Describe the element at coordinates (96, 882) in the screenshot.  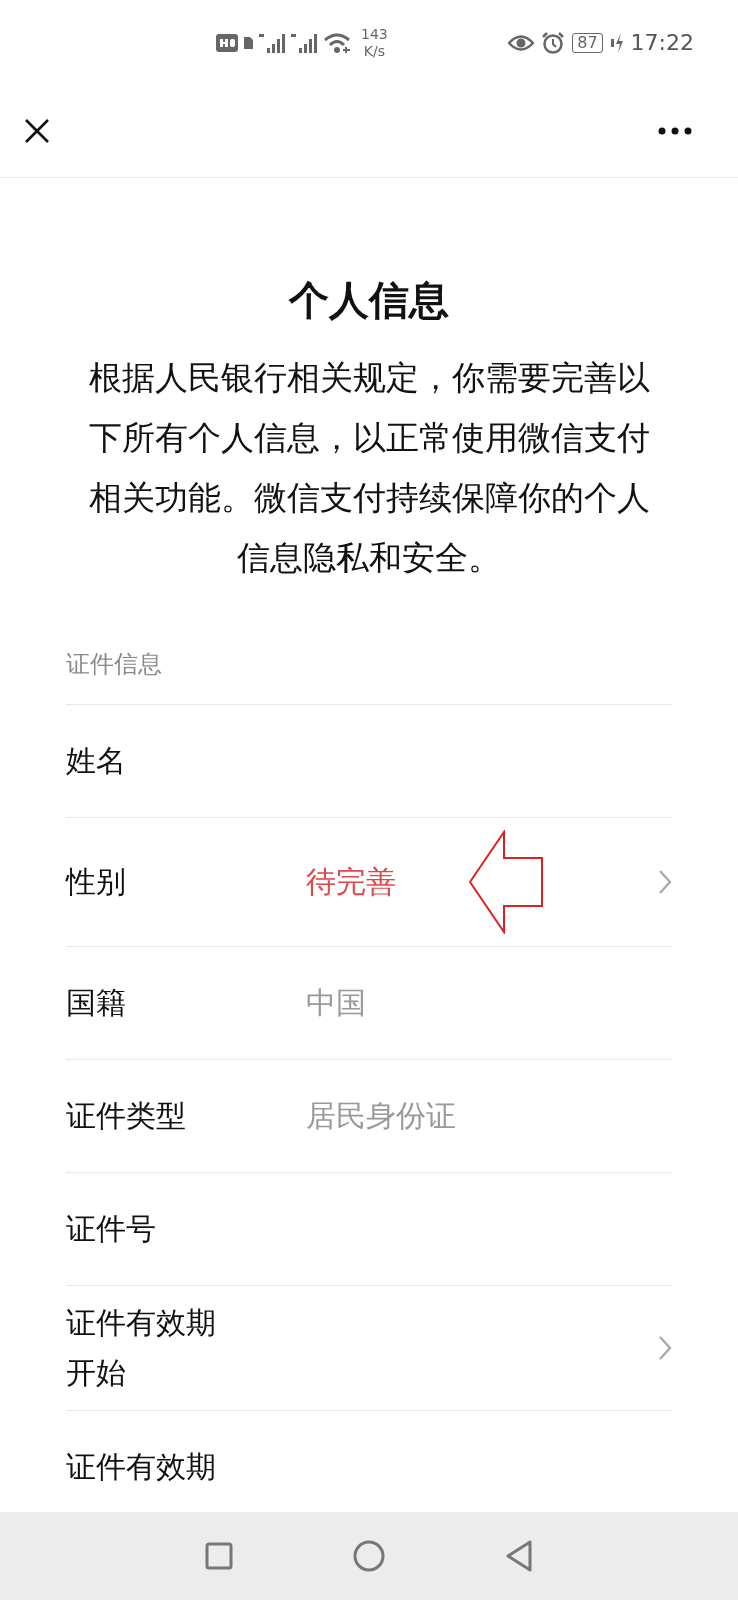
I see `field-label: 性别` at that location.